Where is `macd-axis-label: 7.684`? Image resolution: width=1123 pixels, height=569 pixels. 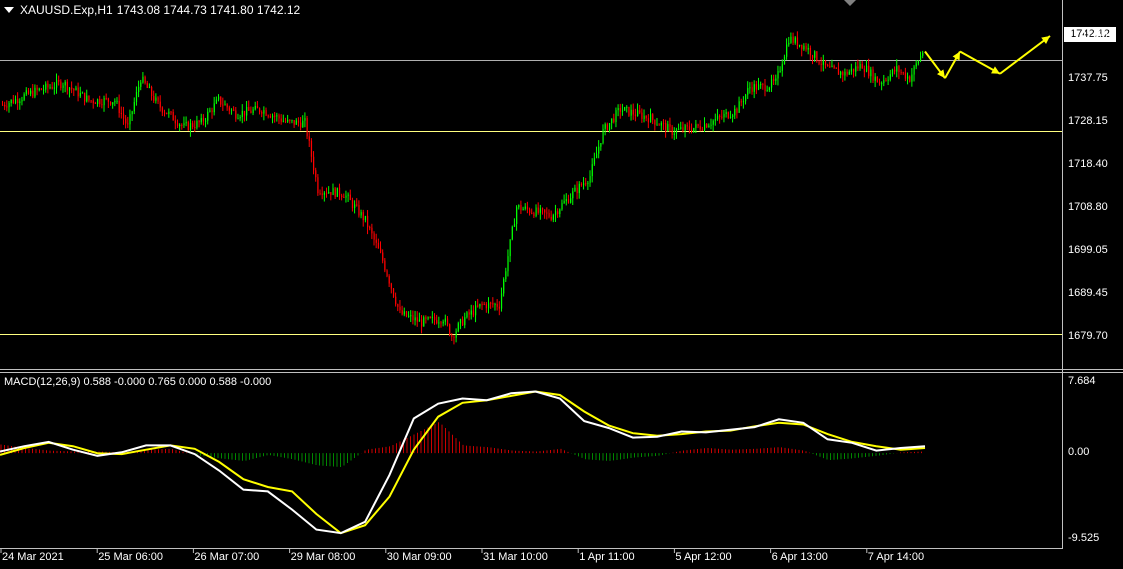
macd-axis-label: 7.684 is located at coordinates (1082, 381).